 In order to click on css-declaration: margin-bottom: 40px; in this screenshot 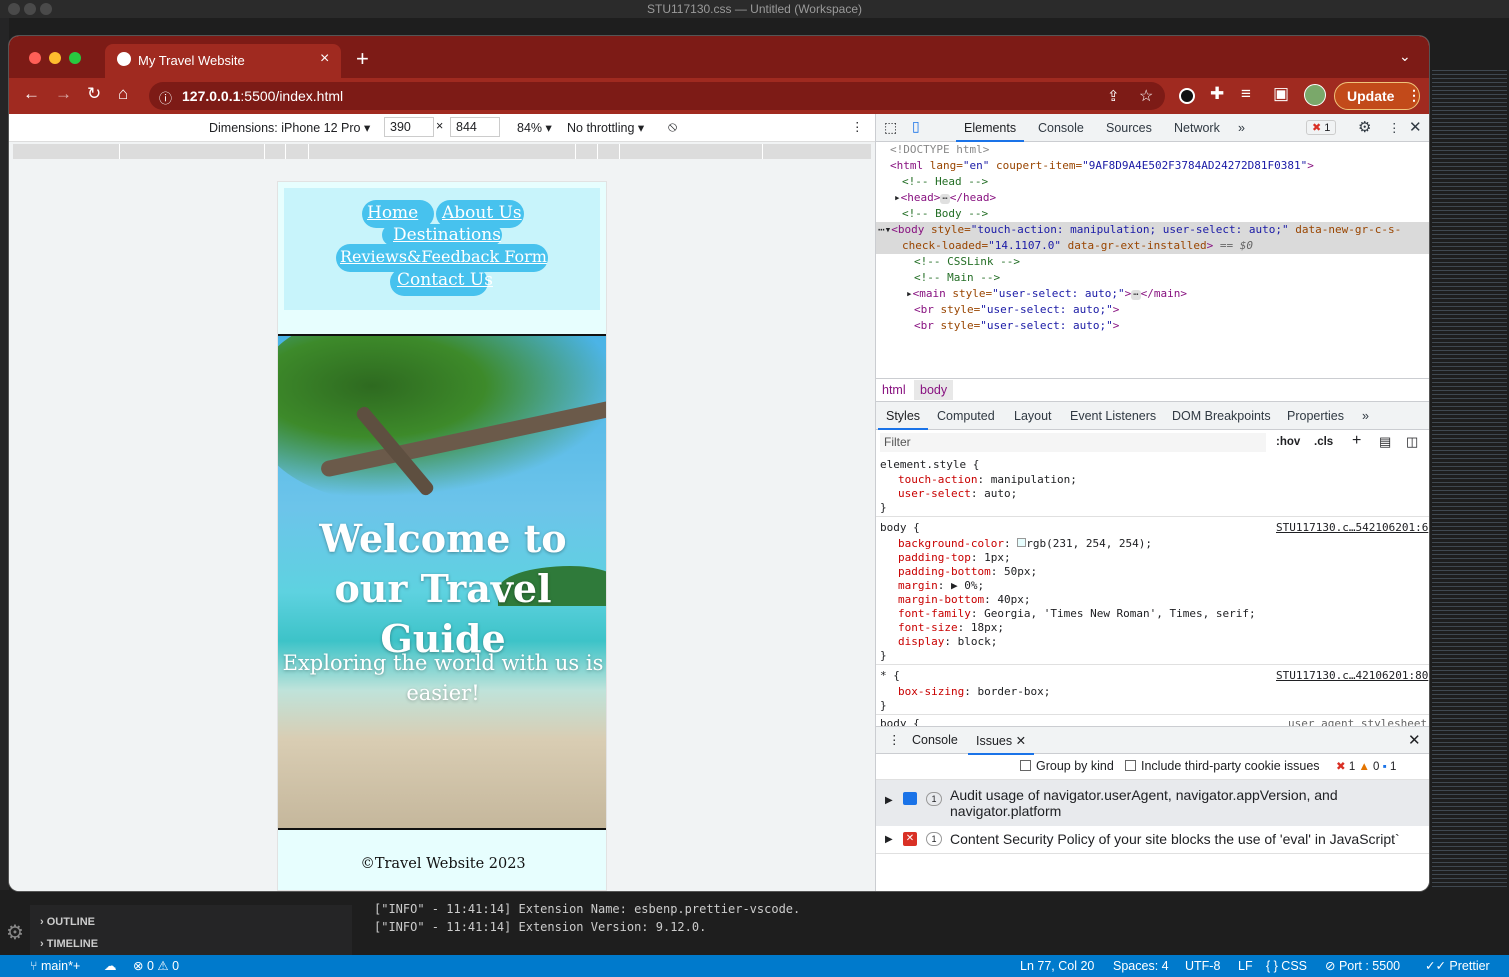, I will do `click(964, 600)`.